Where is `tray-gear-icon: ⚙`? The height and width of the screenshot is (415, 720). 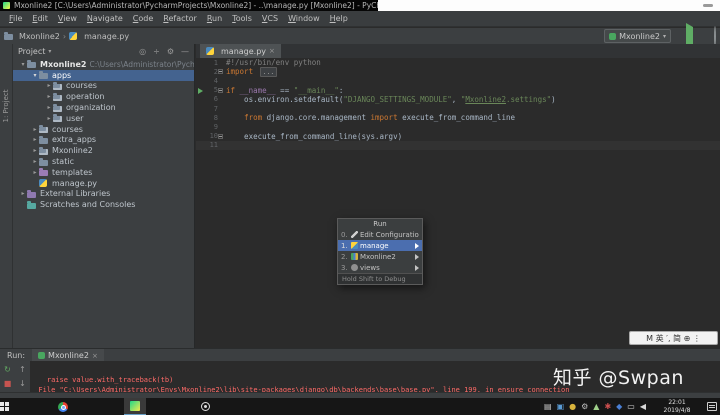
tray-gear-icon: ⚙ is located at coordinates (584, 406).